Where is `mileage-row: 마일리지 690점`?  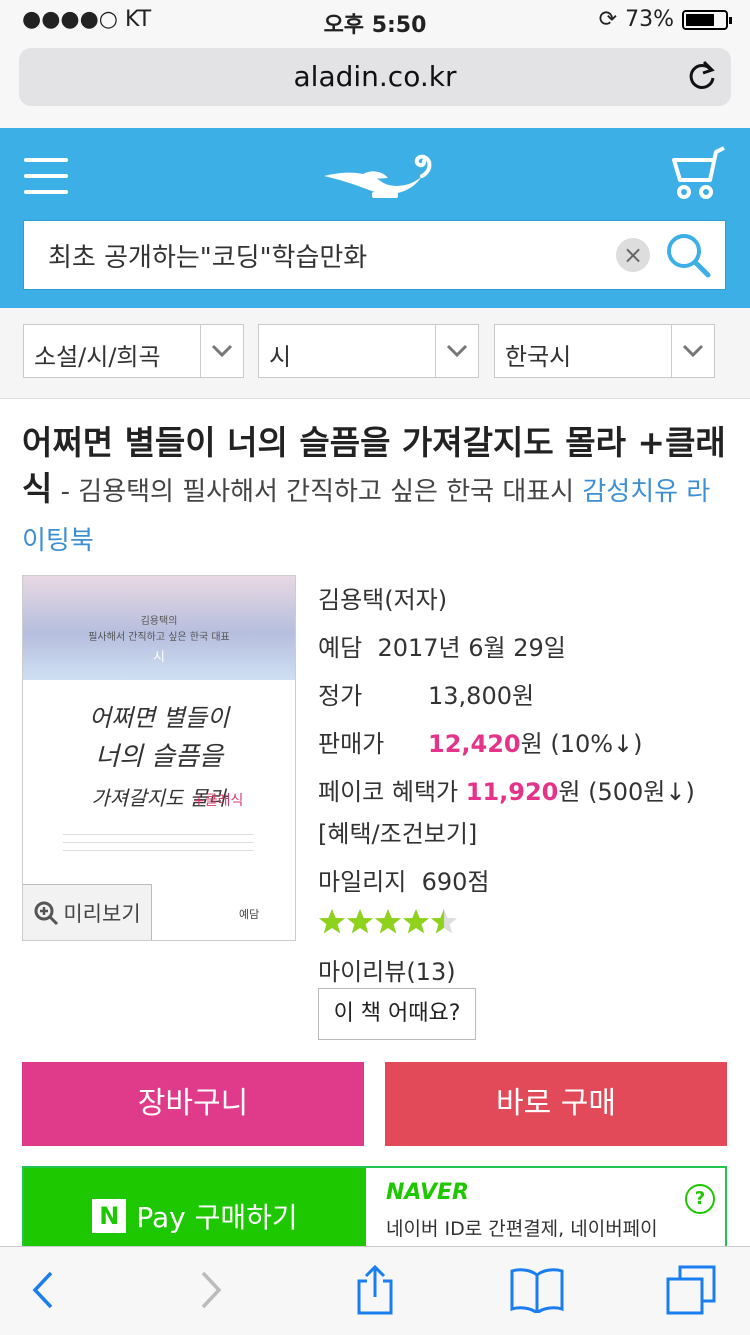
mileage-row: 마일리지 690점 is located at coordinates (403, 879).